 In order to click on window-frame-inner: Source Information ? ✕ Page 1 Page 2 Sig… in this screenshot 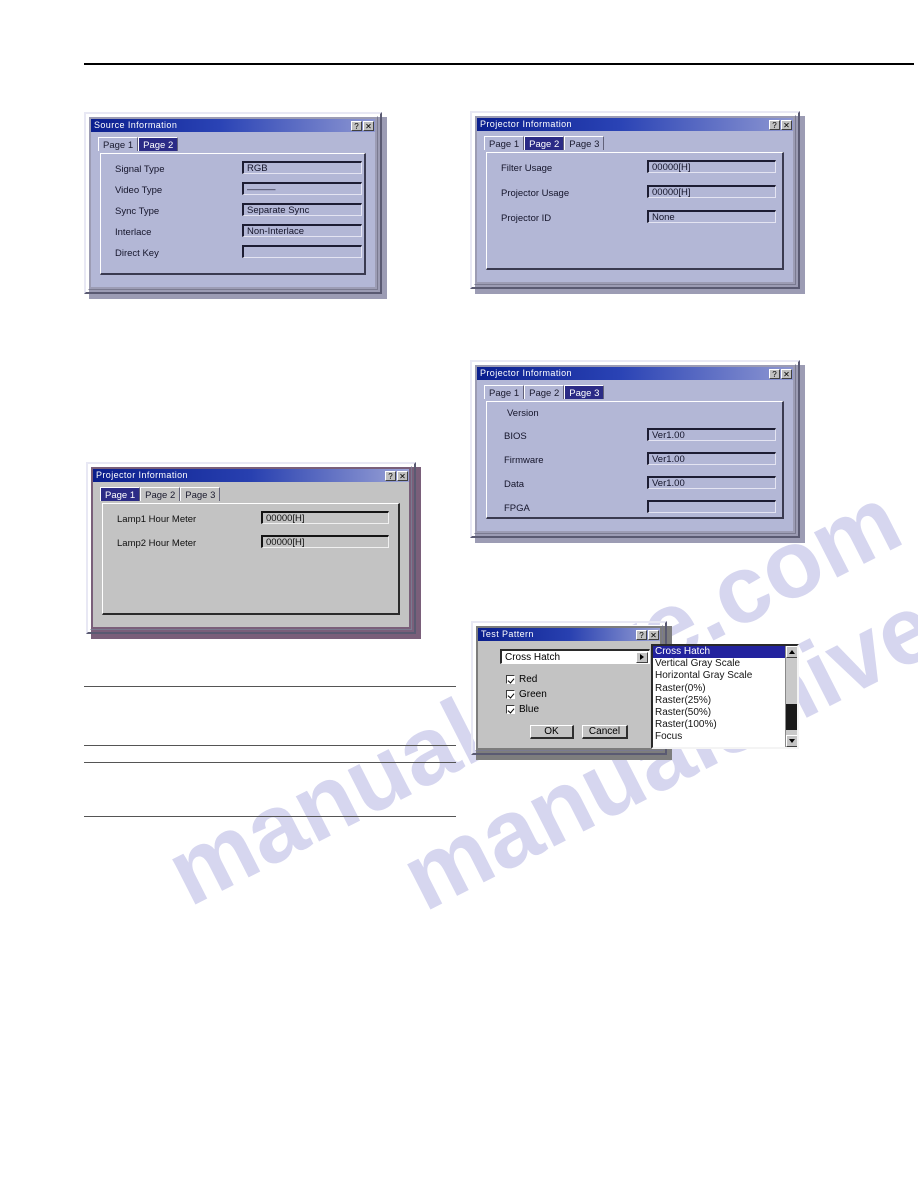, I will do `click(233, 203)`.